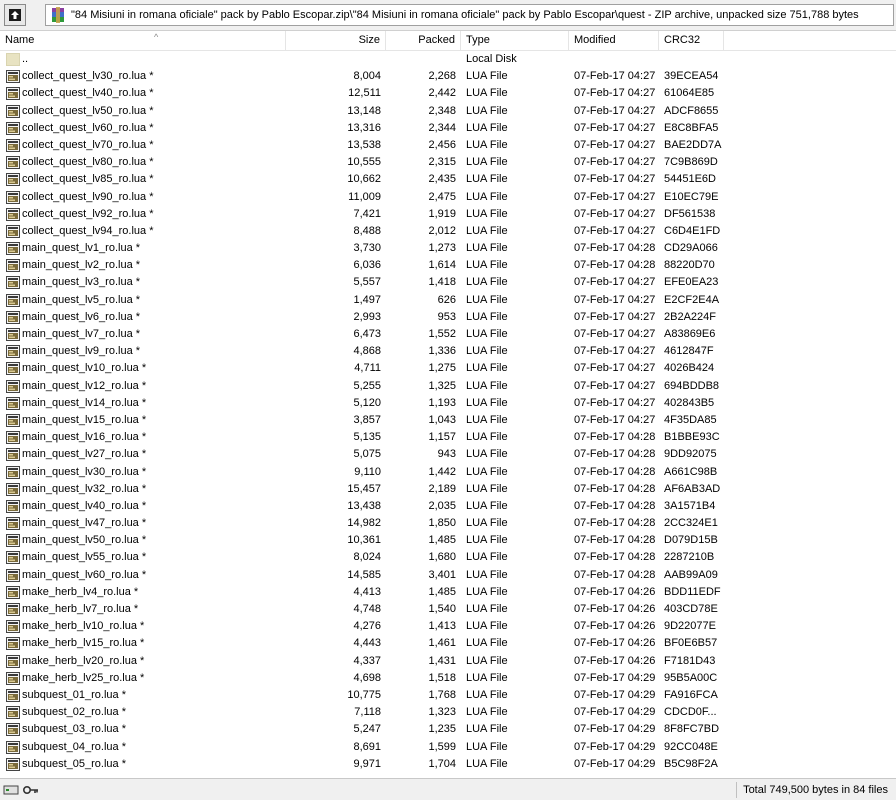  Describe the element at coordinates (367, 316) in the screenshot. I see `file-size: 2,993` at that location.